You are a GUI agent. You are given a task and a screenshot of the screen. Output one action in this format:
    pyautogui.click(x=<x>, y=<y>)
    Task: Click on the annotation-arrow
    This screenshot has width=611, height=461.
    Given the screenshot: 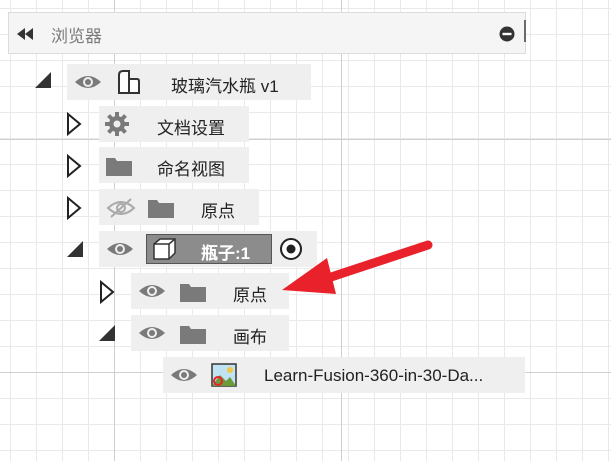 What is the action you would take?
    pyautogui.click(x=357, y=267)
    